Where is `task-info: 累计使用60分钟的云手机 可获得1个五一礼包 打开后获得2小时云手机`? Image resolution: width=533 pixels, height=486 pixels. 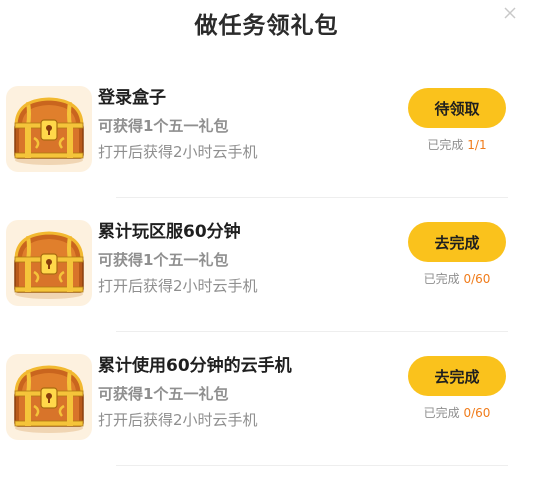
task-info: 累计使用60分钟的云手机 可获得1个五一礼包 打开后获得2小时云手机 is located at coordinates (248, 392).